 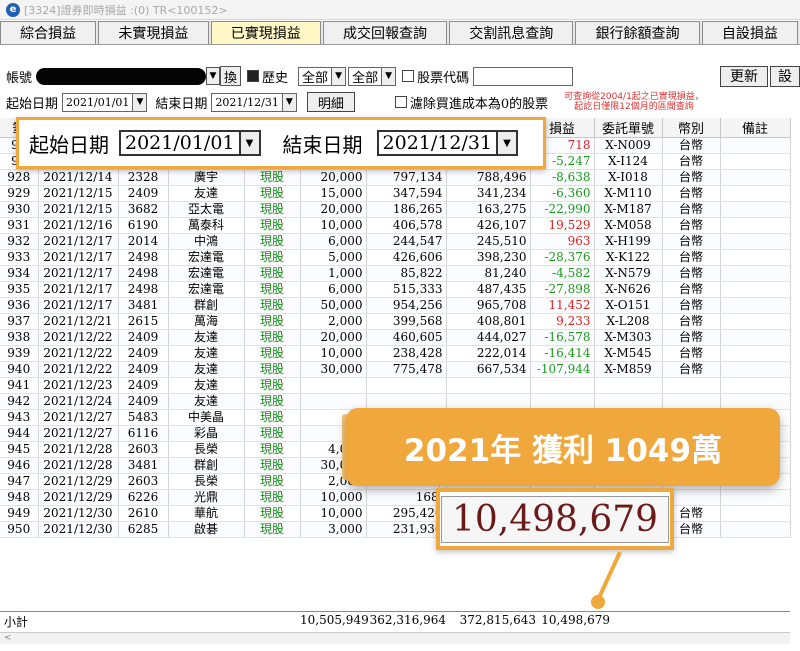 What do you see at coordinates (19, 433) in the screenshot?
I see `table-cell: 944` at bounding box center [19, 433].